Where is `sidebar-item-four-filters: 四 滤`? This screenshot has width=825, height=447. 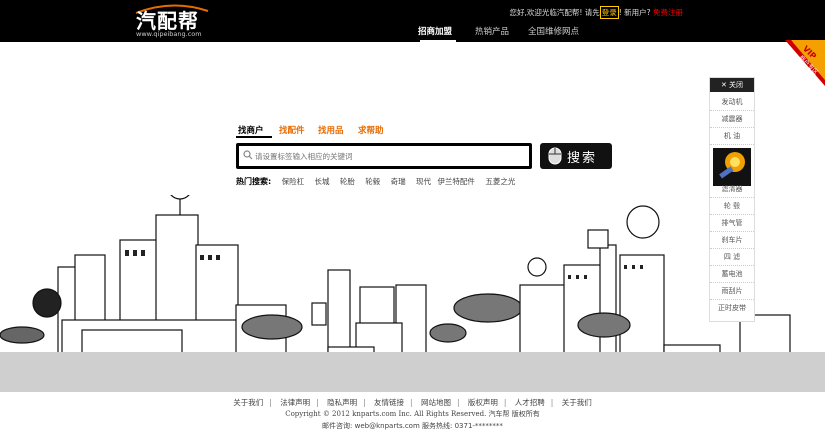
sidebar-item-four-filters: 四 滤 is located at coordinates (732, 258).